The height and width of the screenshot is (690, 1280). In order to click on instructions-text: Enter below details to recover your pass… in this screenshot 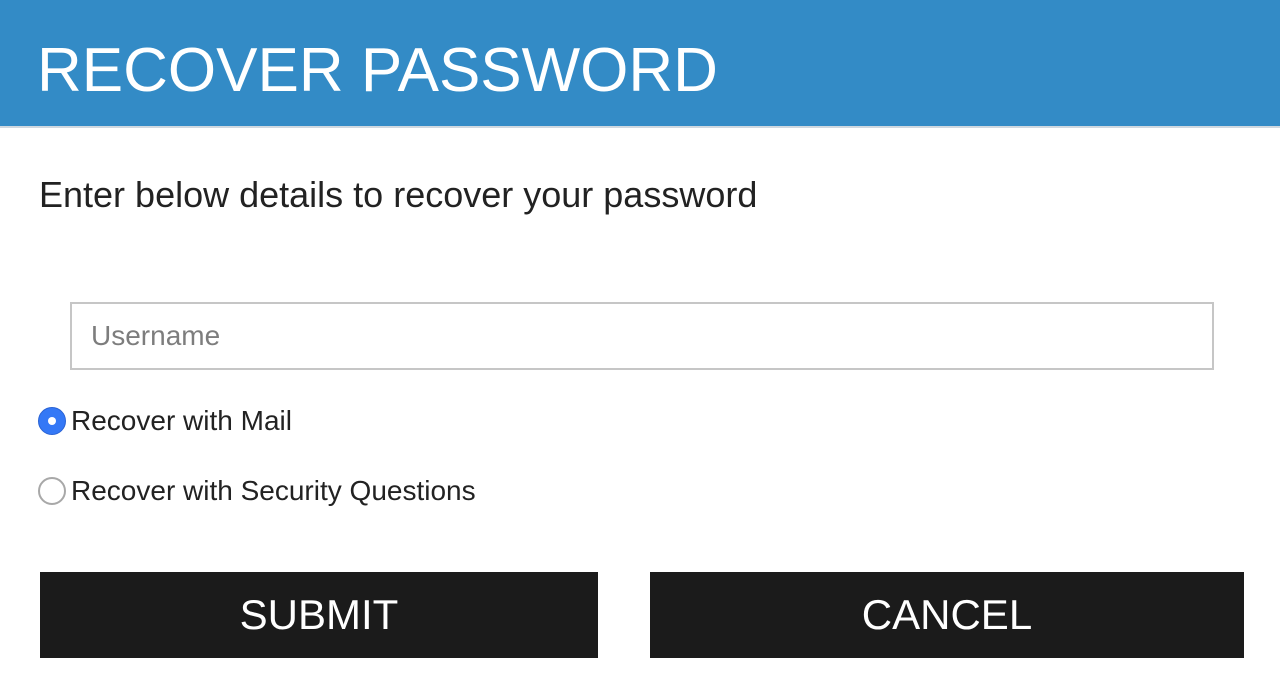, I will do `click(398, 194)`.